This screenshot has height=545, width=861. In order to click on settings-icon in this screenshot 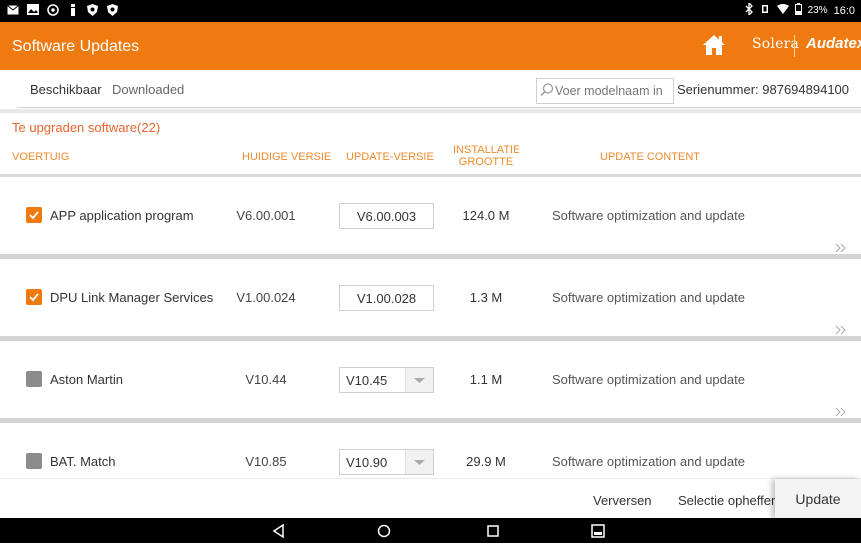, I will do `click(52, 9)`.